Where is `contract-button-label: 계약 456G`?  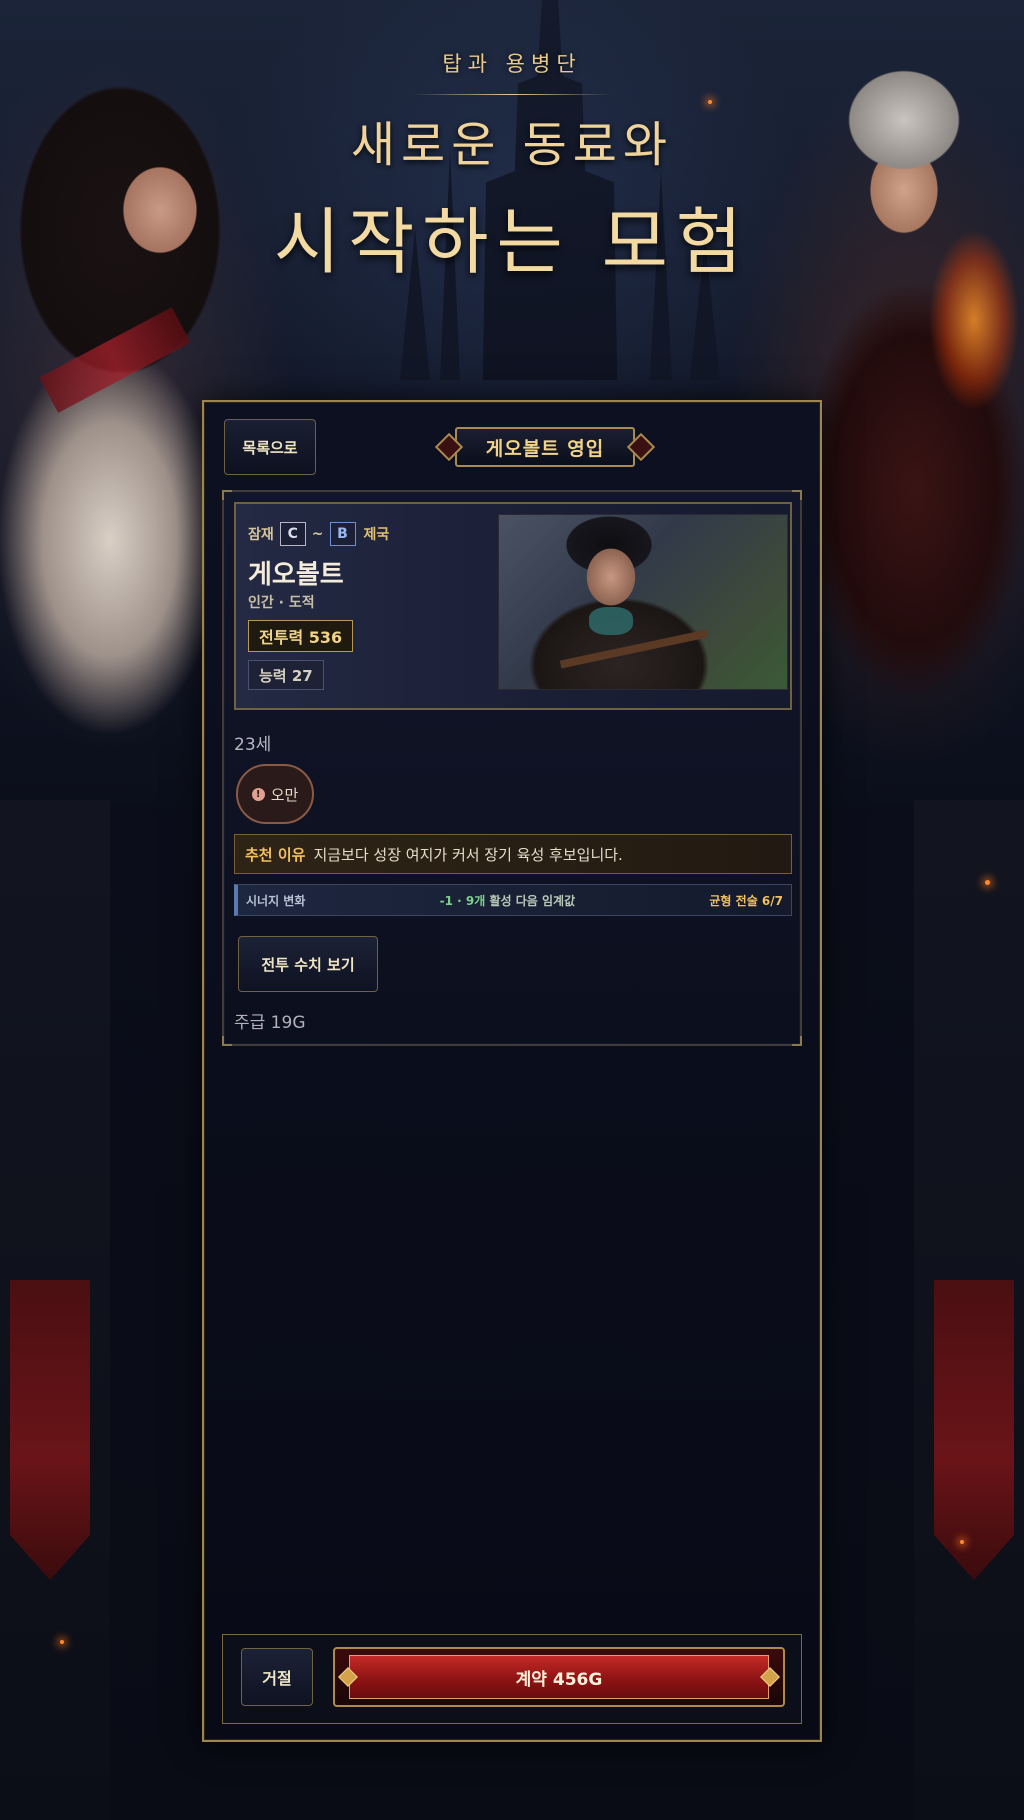
contract-button-label: 계약 456G is located at coordinates (559, 1677).